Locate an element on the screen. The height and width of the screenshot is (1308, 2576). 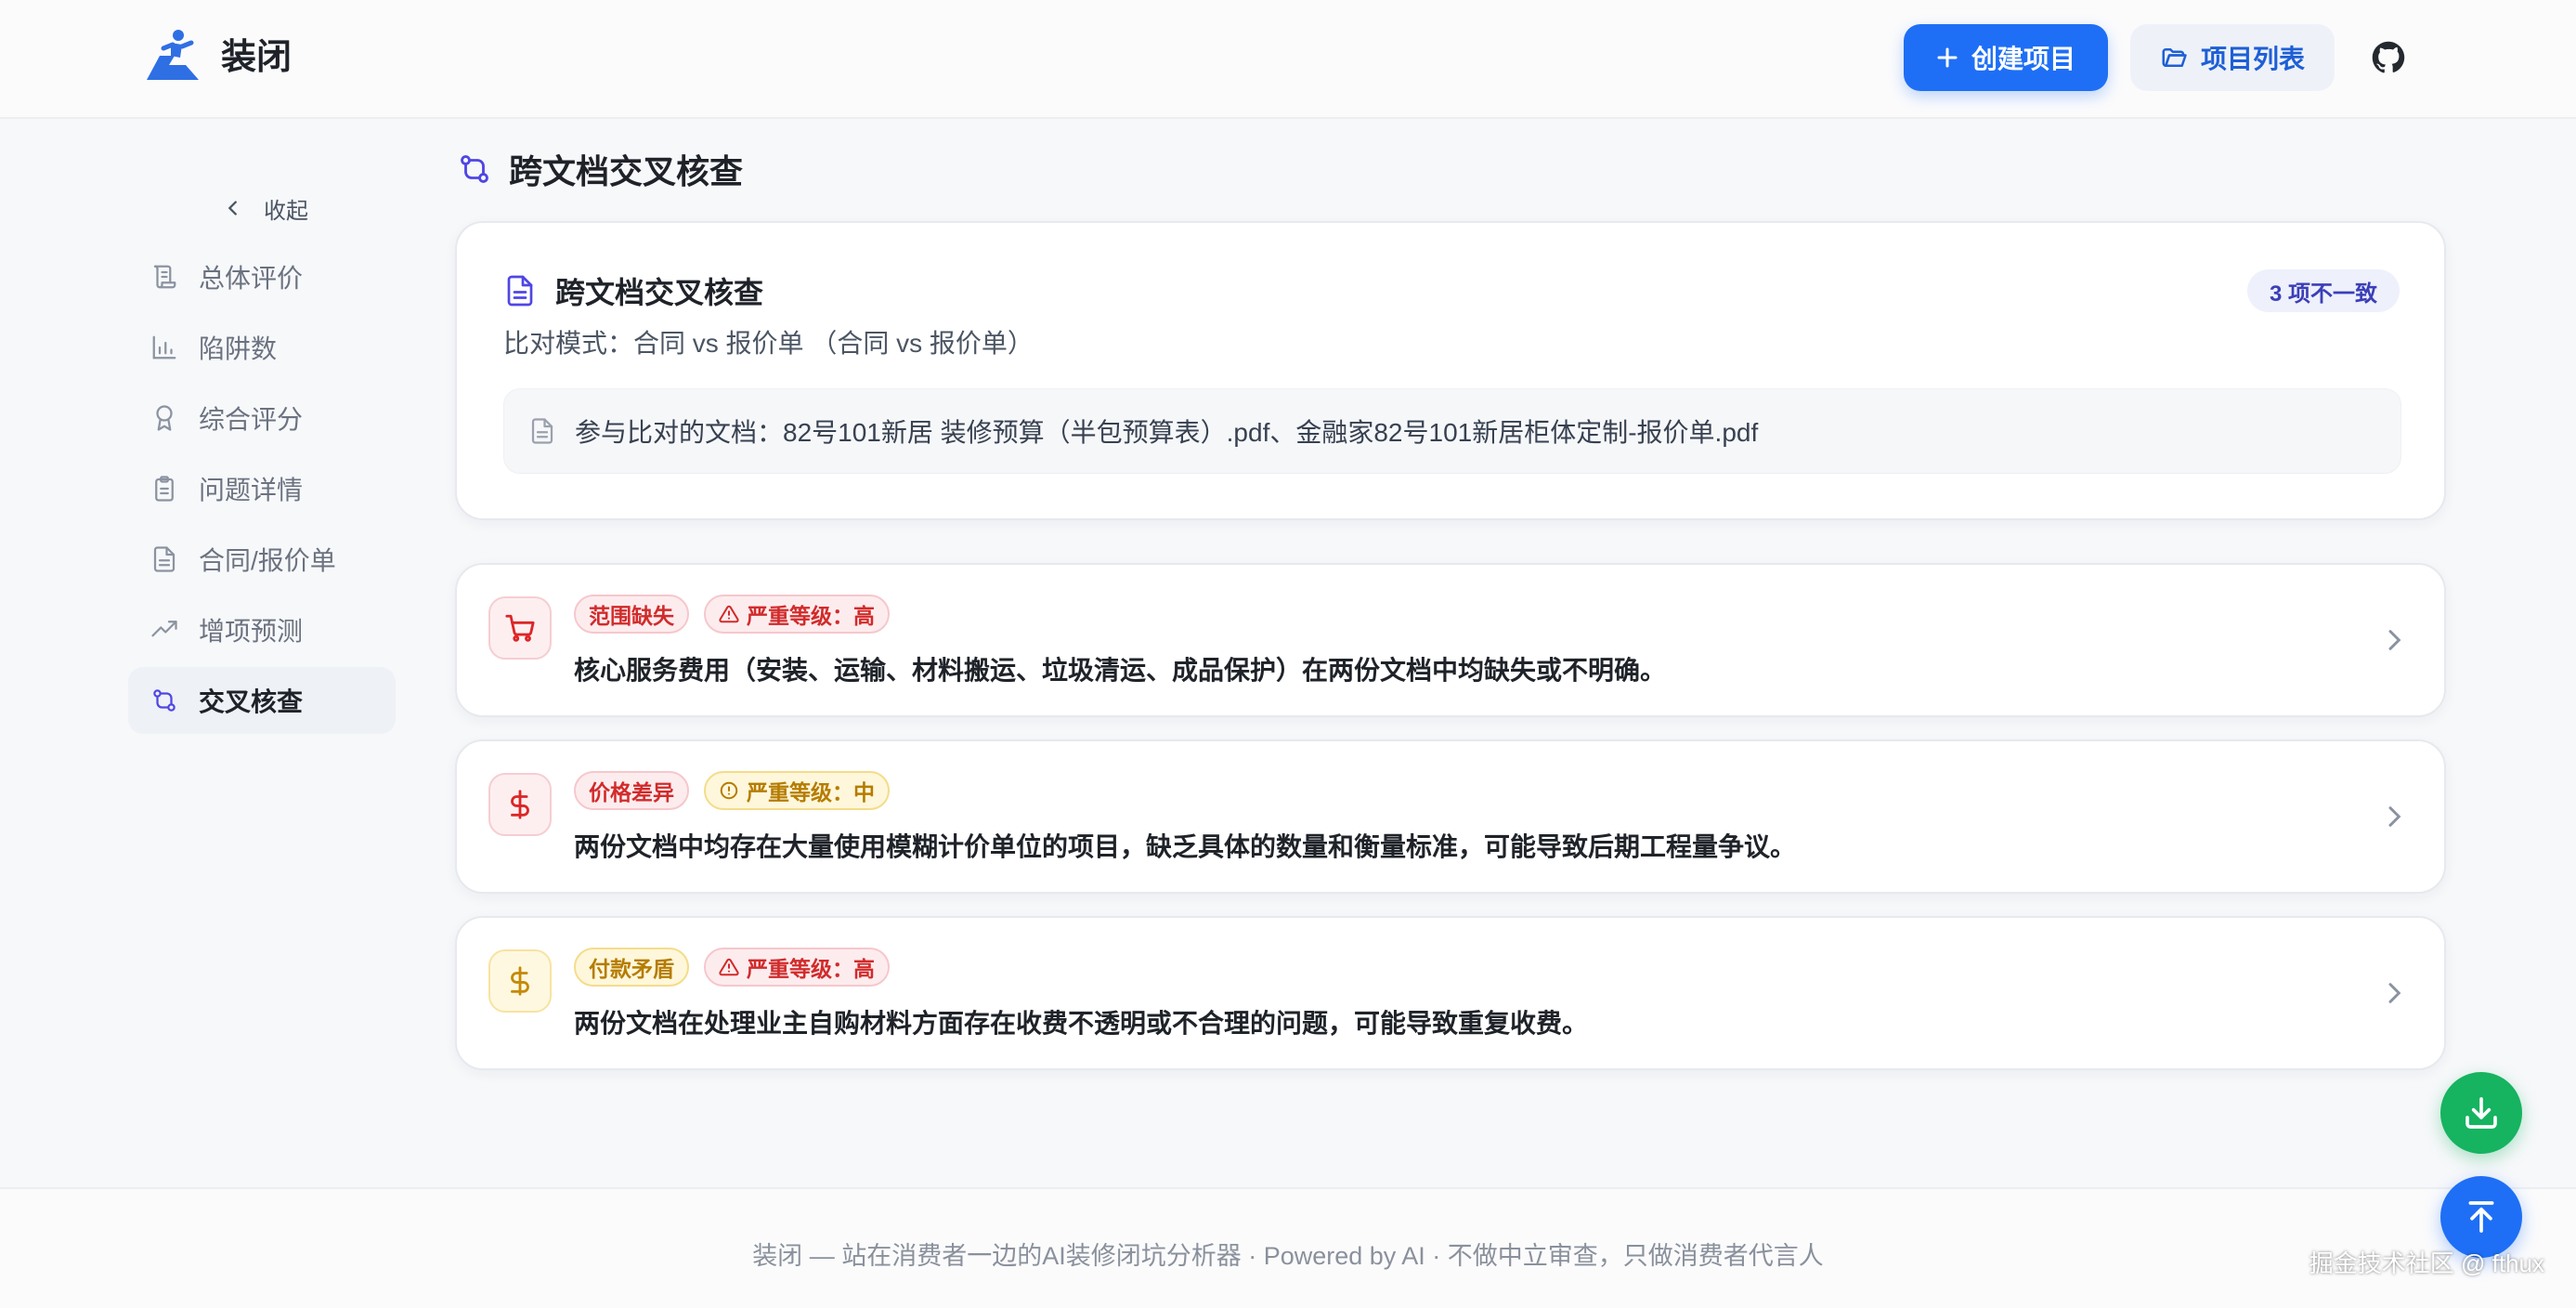
issue-tags: 付款矛盾 严重等级：高 is located at coordinates (732, 967).